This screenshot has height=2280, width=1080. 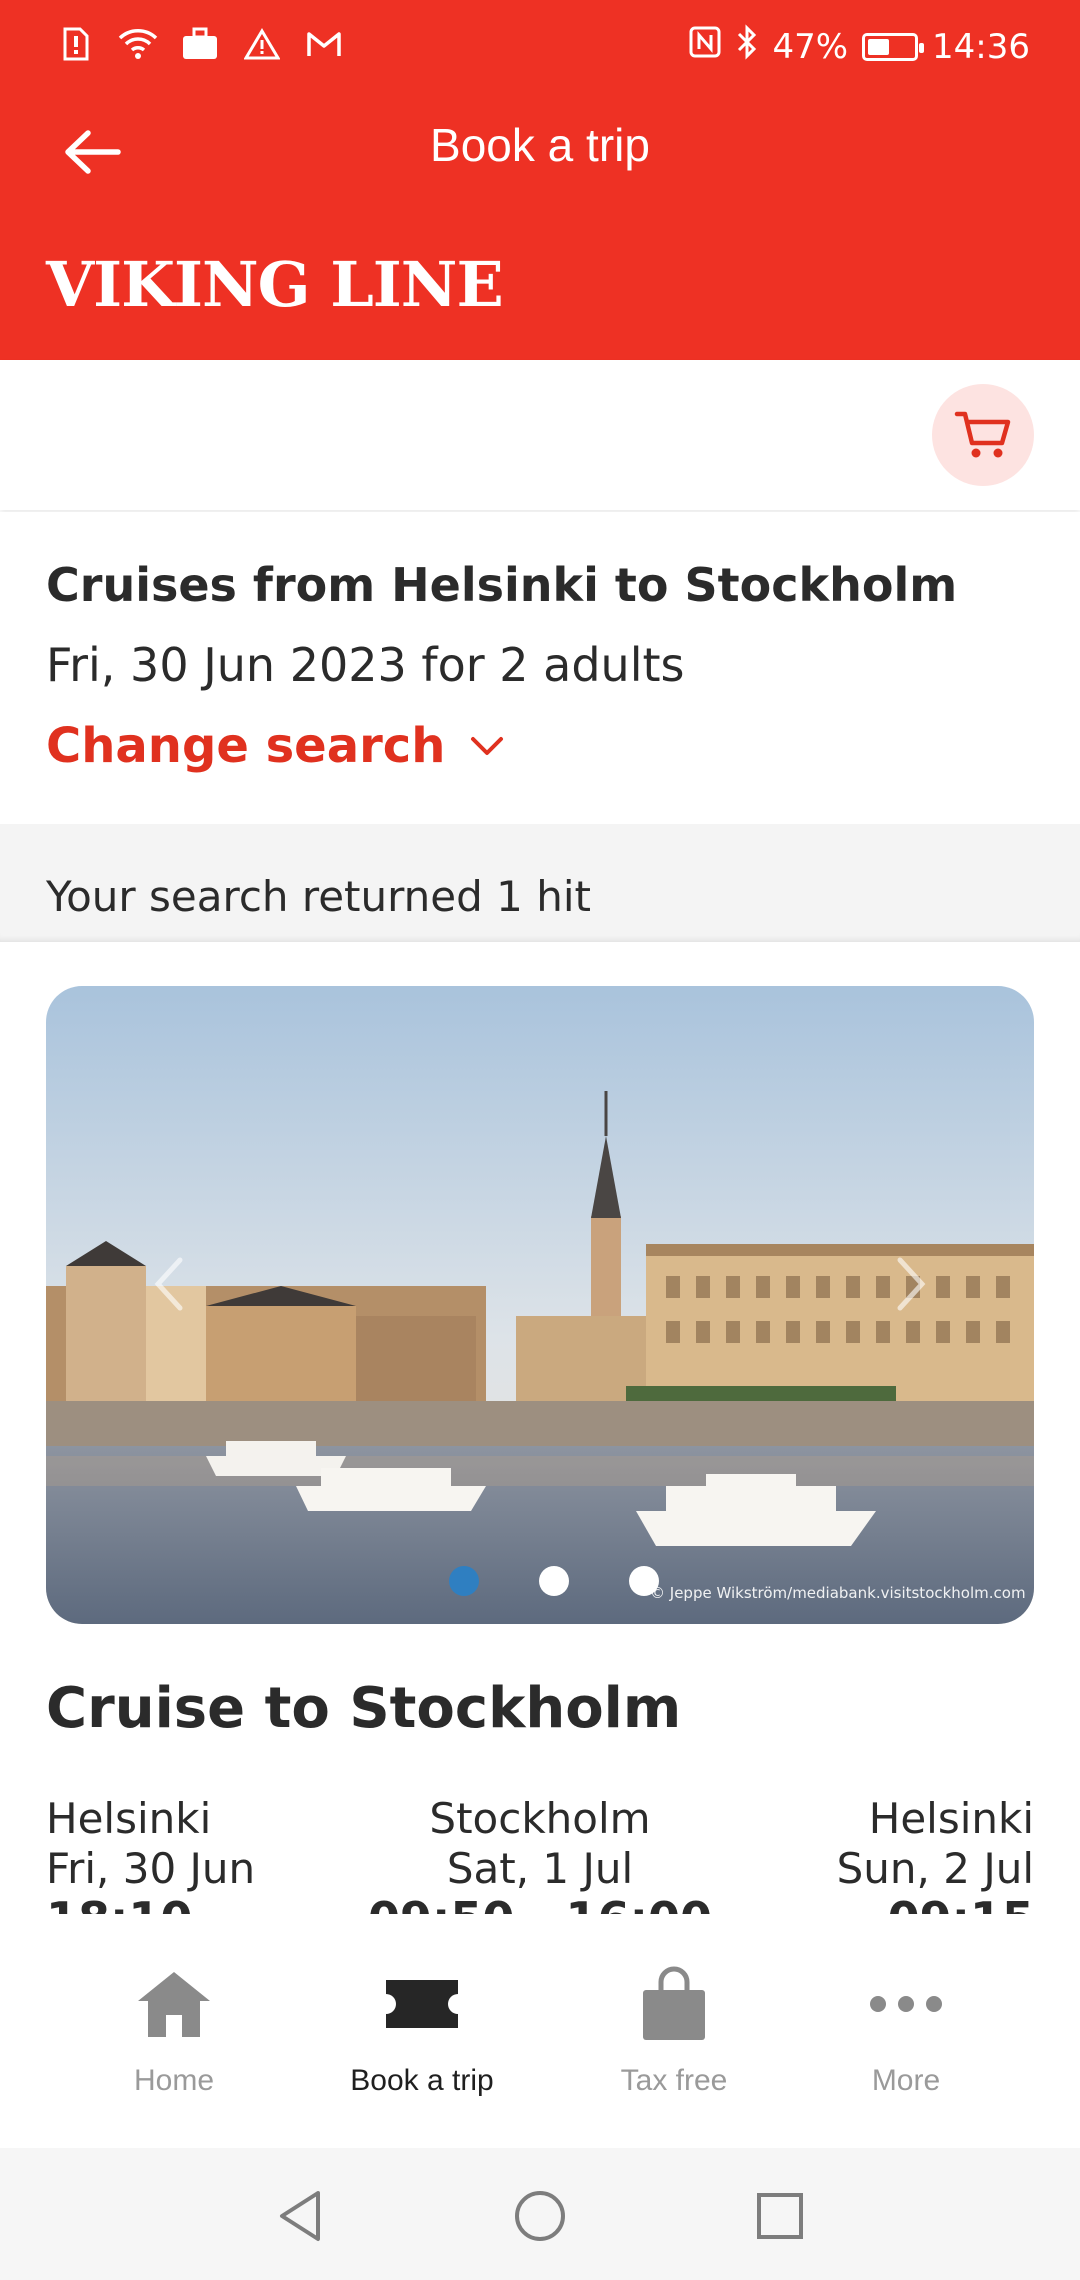 I want to click on destination-time: 09:50 - 16:00, so click(x=540, y=1904).